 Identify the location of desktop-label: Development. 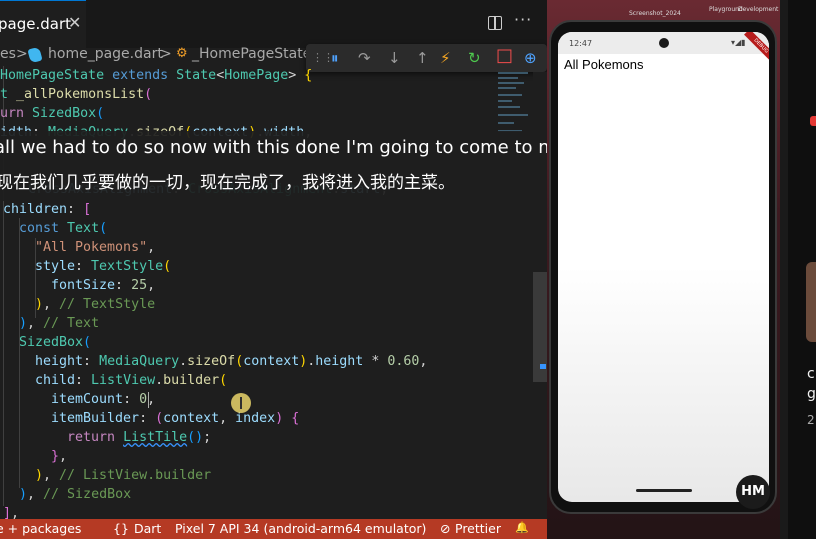
(758, 9).